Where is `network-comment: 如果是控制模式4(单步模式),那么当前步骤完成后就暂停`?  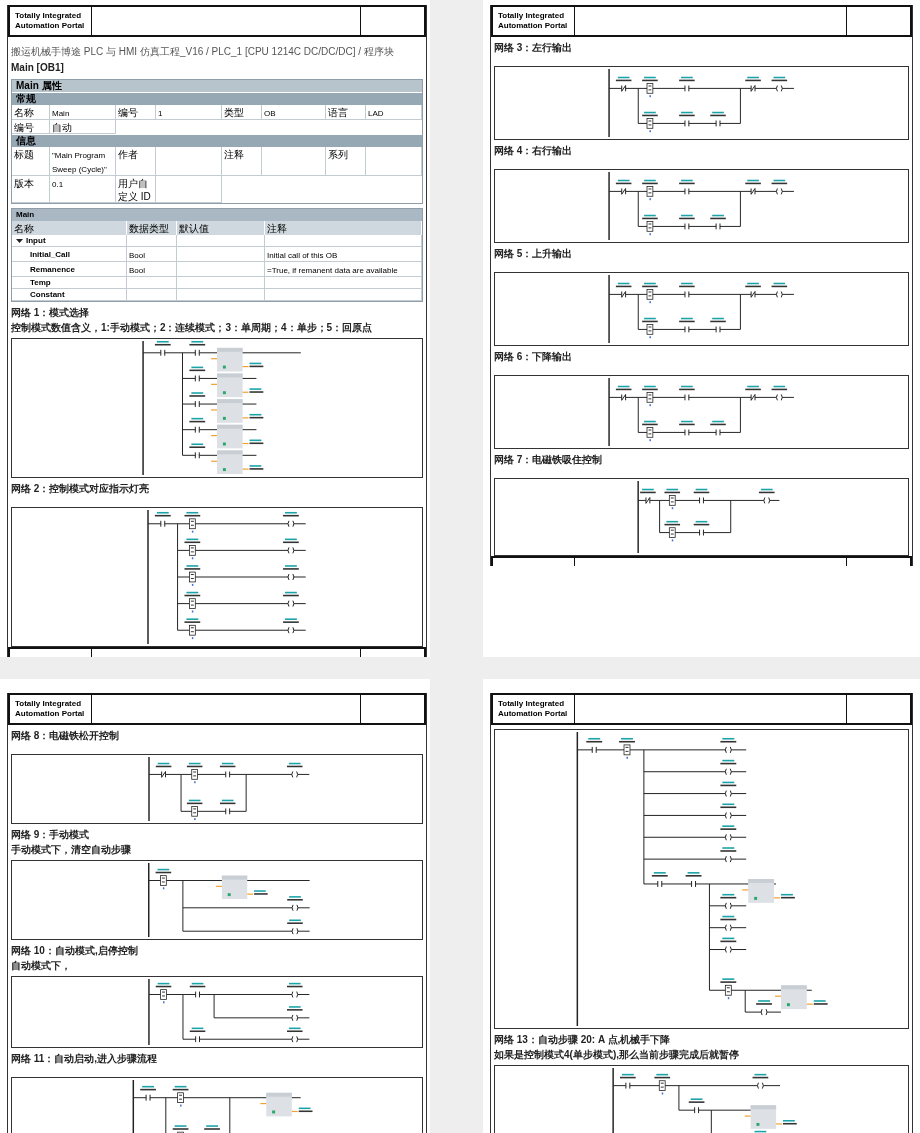 network-comment: 如果是控制模式4(单步模式),那么当前步骤完成后就暂停 is located at coordinates (617, 1054).